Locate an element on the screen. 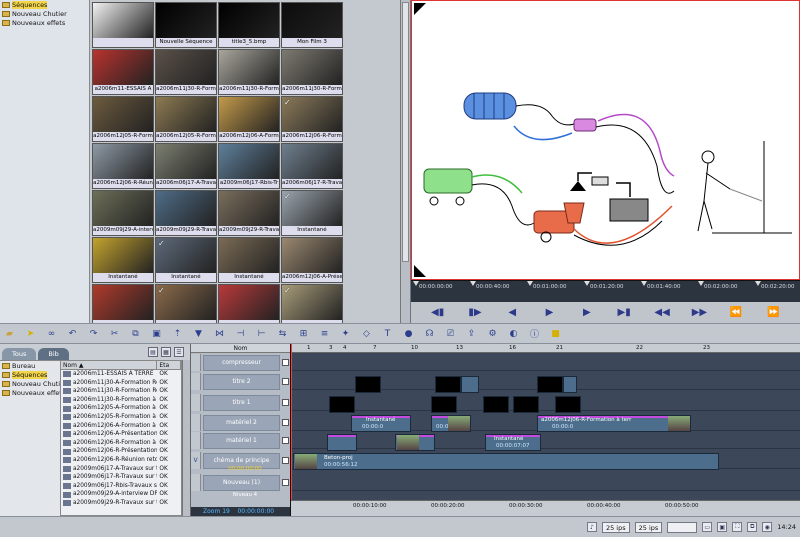  info-icon: ⓘ is located at coordinates (534, 334).